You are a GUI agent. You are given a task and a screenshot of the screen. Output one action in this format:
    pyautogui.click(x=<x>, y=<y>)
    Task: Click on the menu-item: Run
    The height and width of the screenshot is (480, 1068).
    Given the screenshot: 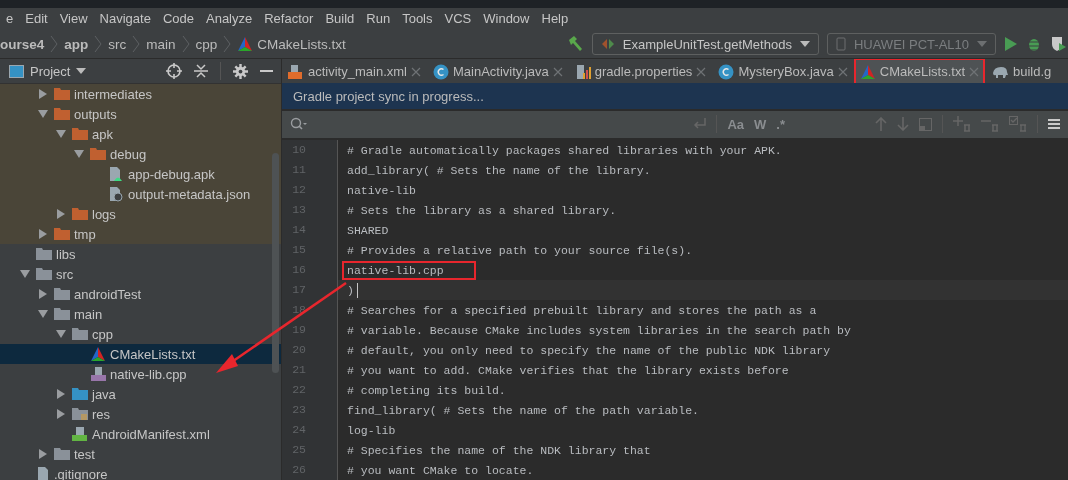 What is the action you would take?
    pyautogui.click(x=378, y=19)
    